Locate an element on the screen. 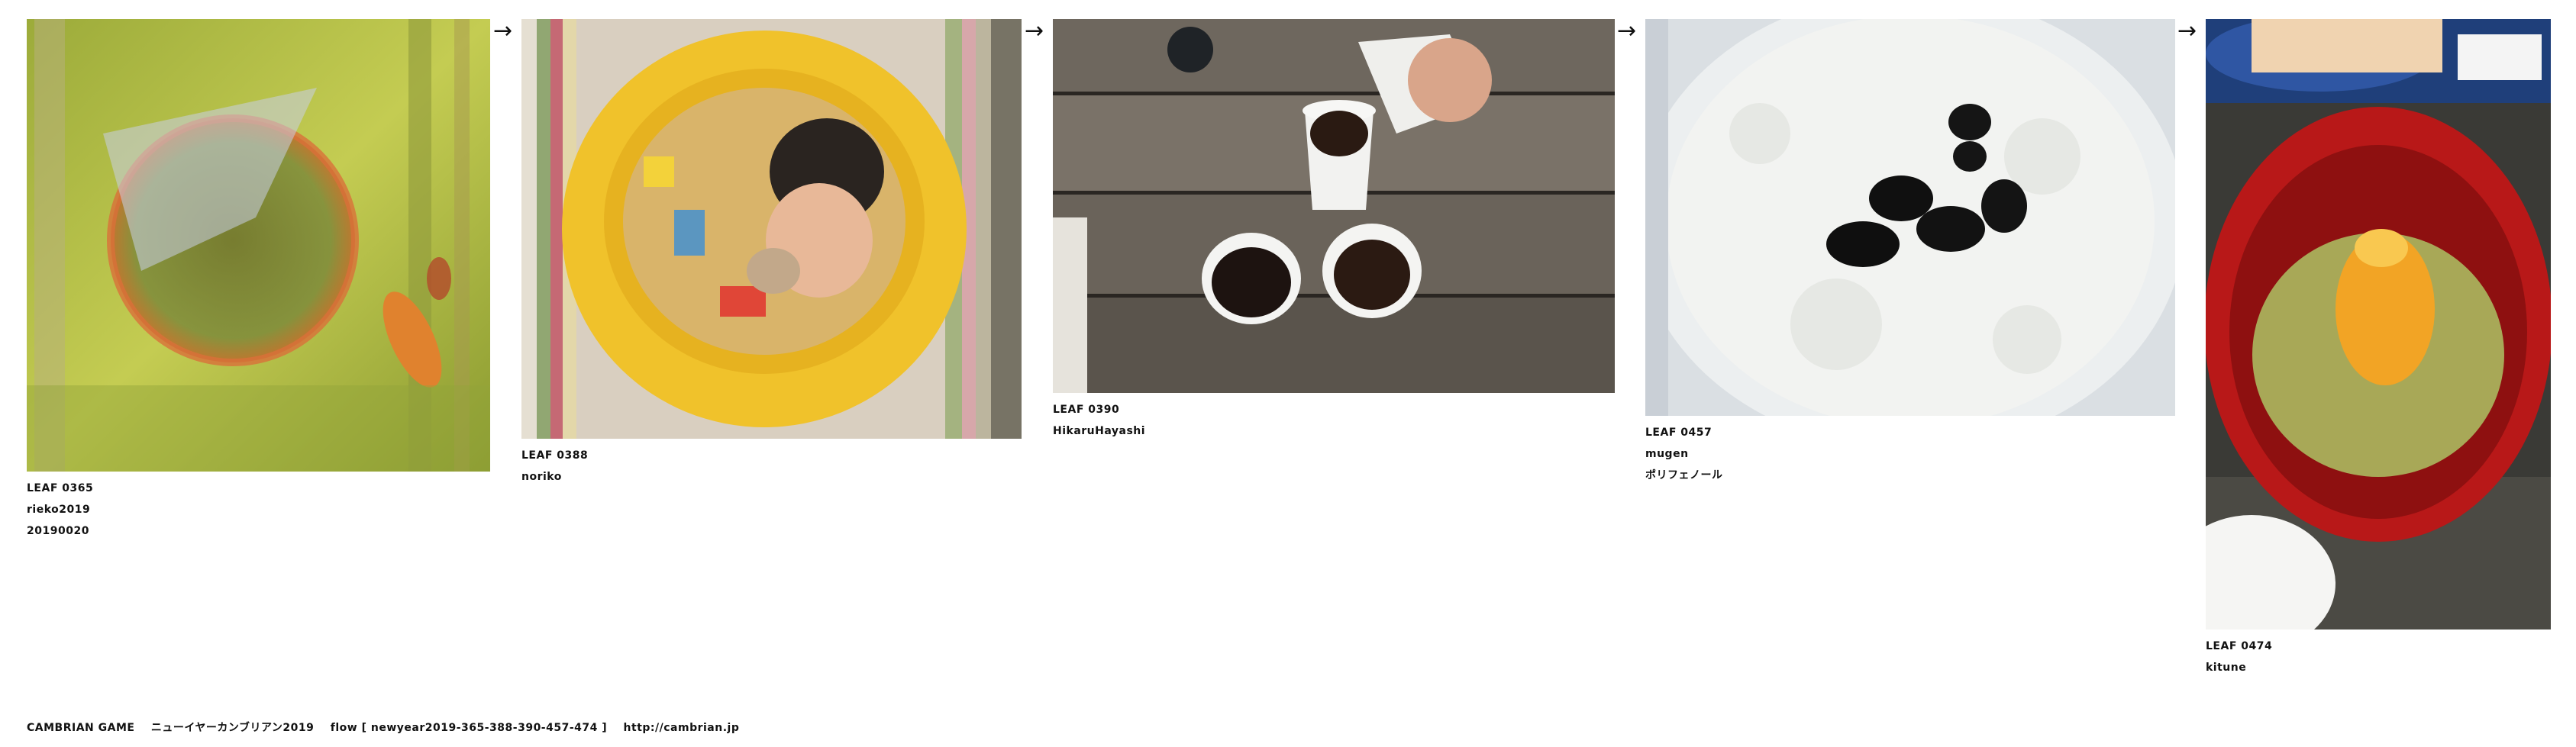  leaf-card-0457: LEAF 0457 mugen ポリフェノール is located at coordinates (1910, 252).